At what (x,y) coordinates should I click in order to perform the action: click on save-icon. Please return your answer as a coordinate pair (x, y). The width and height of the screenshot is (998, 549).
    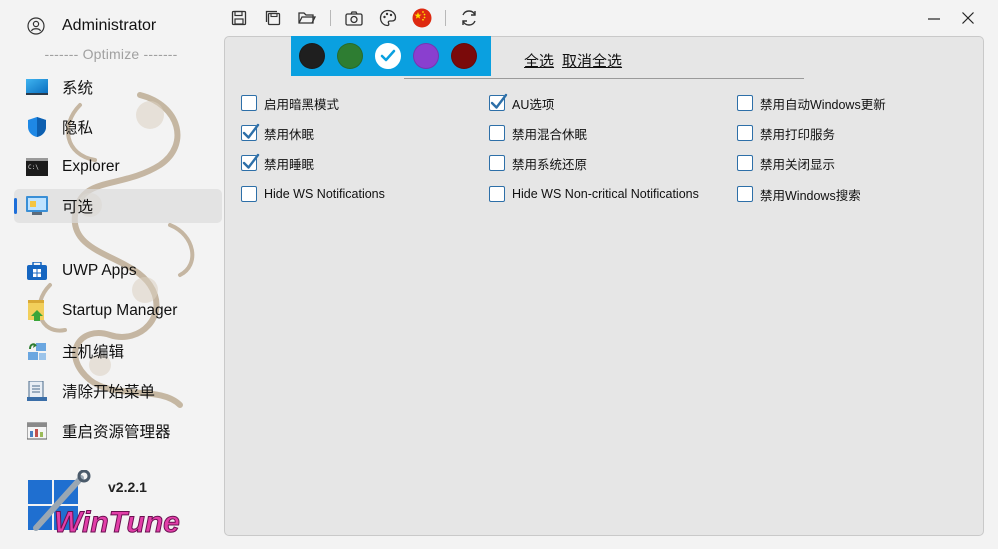
    Looking at the image, I should click on (239, 18).